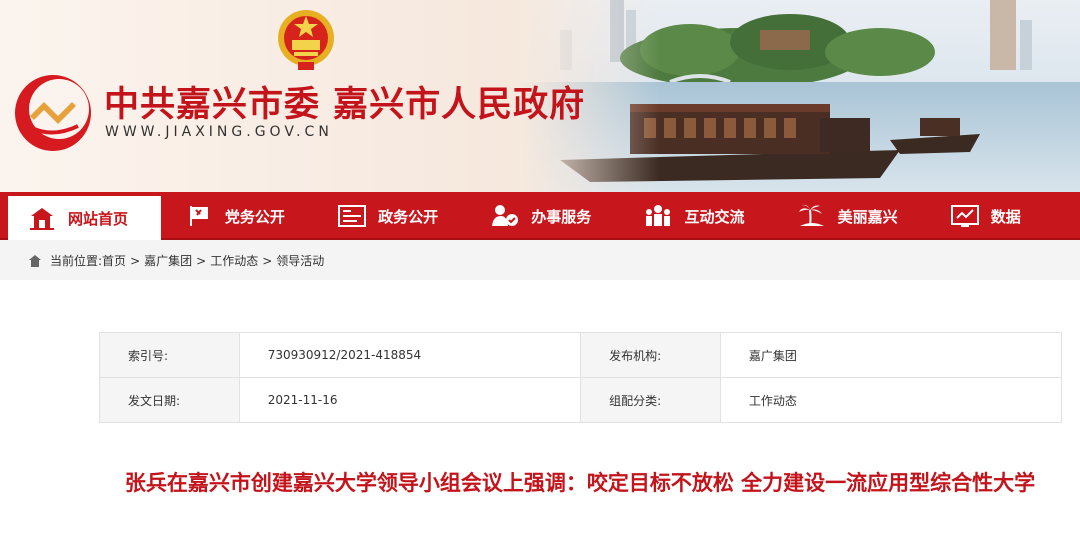 This screenshot has height=537, width=1080. What do you see at coordinates (169, 400) in the screenshot?
I see `date-label: 发文日期:` at bounding box center [169, 400].